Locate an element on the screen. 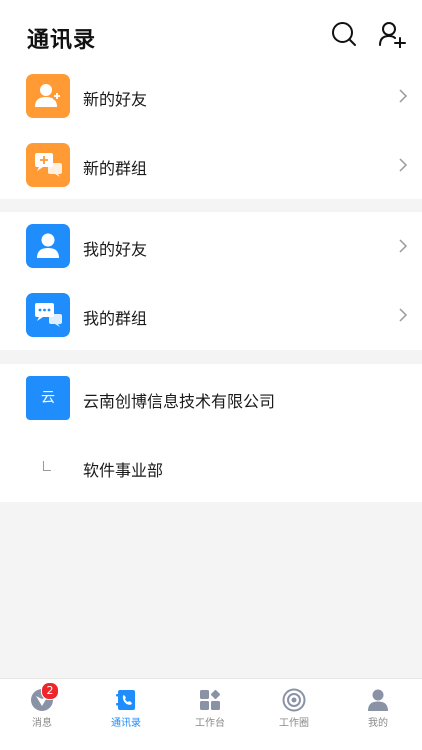  page-title: 通讯录 is located at coordinates (62, 40).